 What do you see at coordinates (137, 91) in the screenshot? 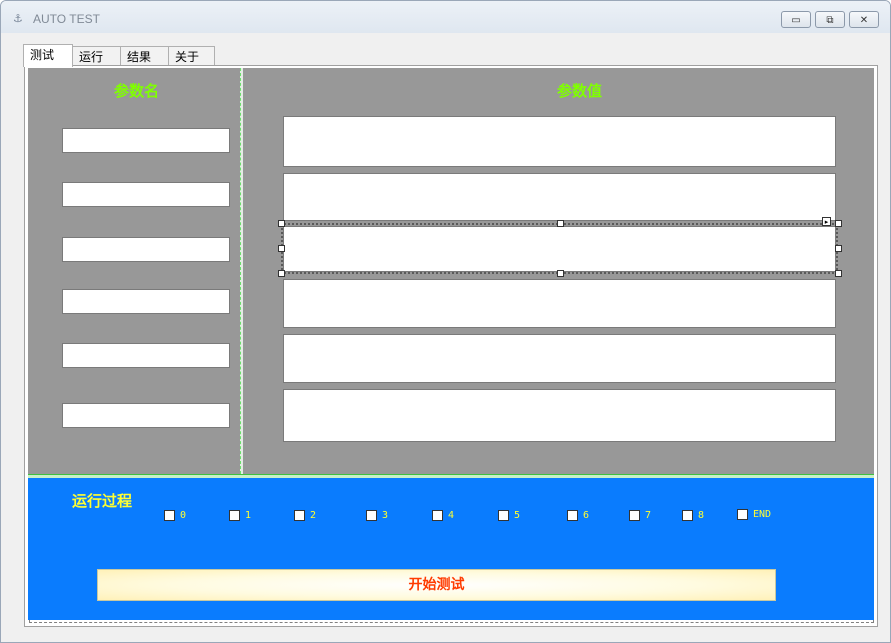
I see `param-name-header: 参数名` at bounding box center [137, 91].